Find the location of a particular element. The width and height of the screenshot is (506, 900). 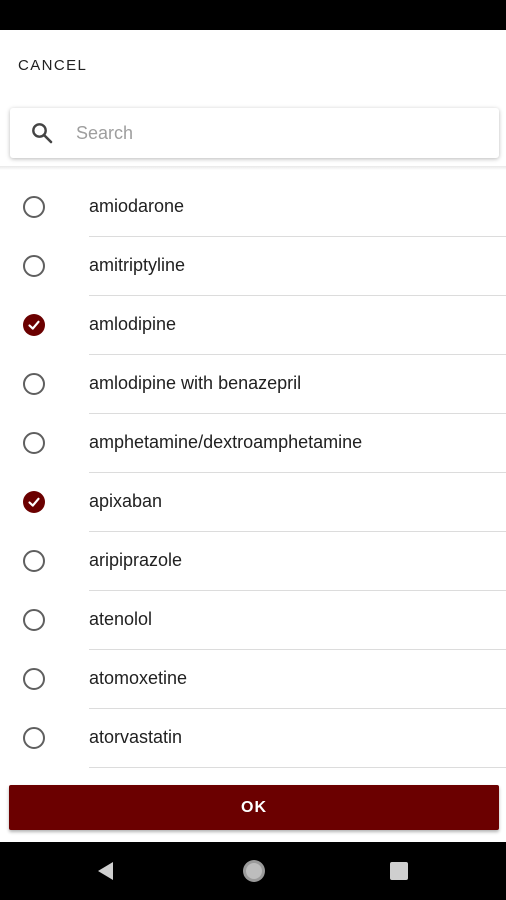

list-item: aripiprazole is located at coordinates (253, 561).